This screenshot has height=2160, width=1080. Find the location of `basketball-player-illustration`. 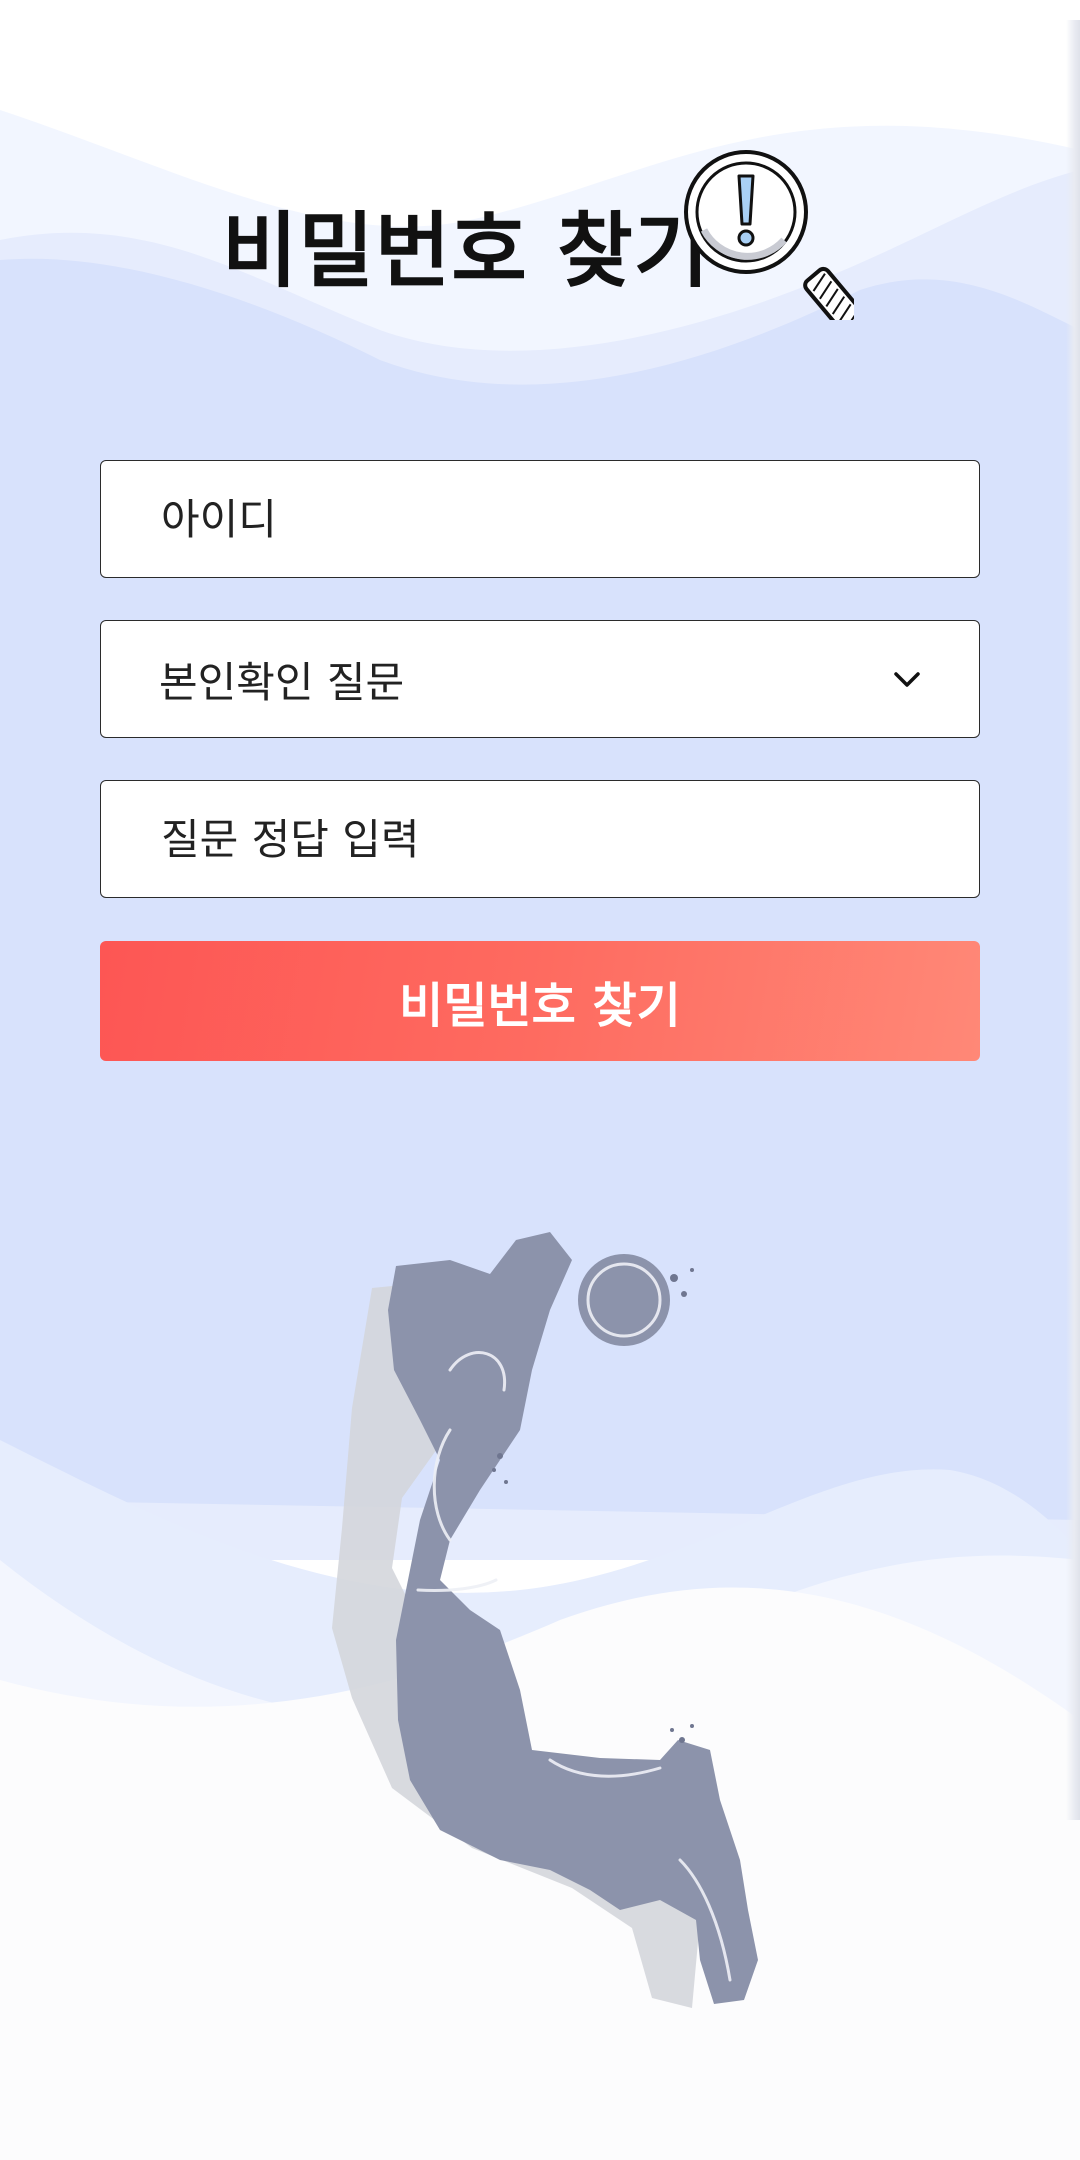

basketball-player-illustration is located at coordinates (545, 1620).